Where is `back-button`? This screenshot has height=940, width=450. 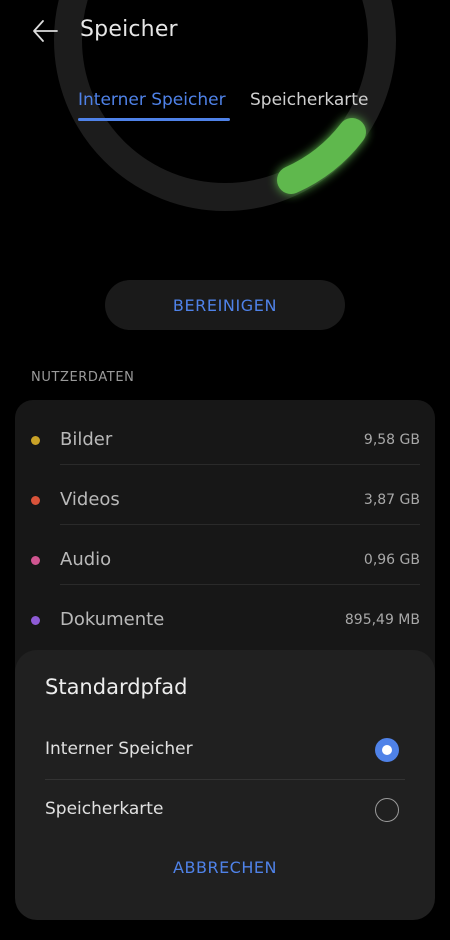
back-button is located at coordinates (45, 31).